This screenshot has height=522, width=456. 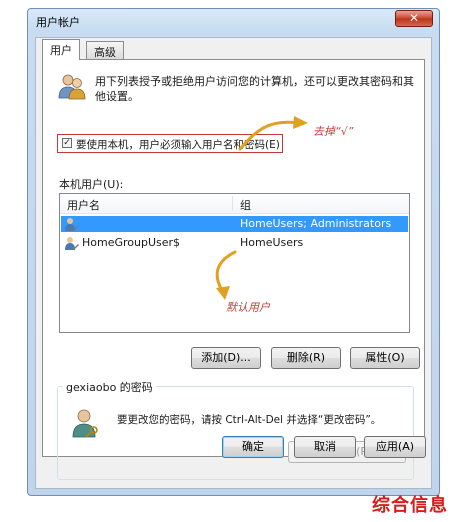 I want to click on apply-button: 应用(A), so click(x=395, y=447).